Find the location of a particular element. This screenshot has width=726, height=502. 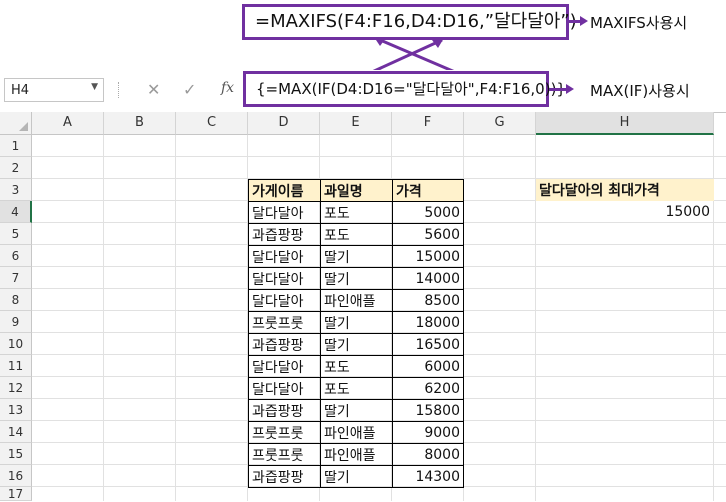

row-header-15: 15 is located at coordinates (16, 454).